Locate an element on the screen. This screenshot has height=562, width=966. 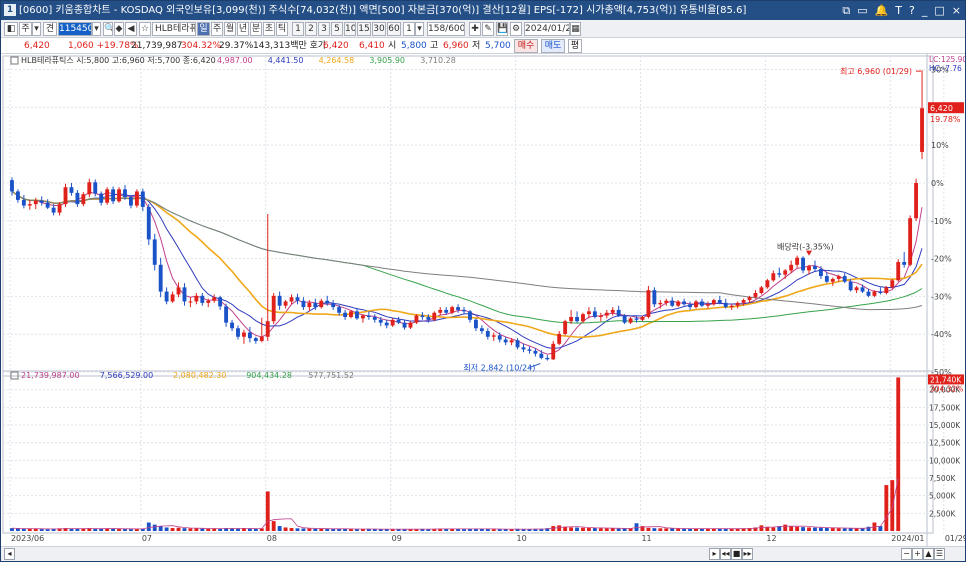
bell-icon: 🔔 is located at coordinates (882, 10).